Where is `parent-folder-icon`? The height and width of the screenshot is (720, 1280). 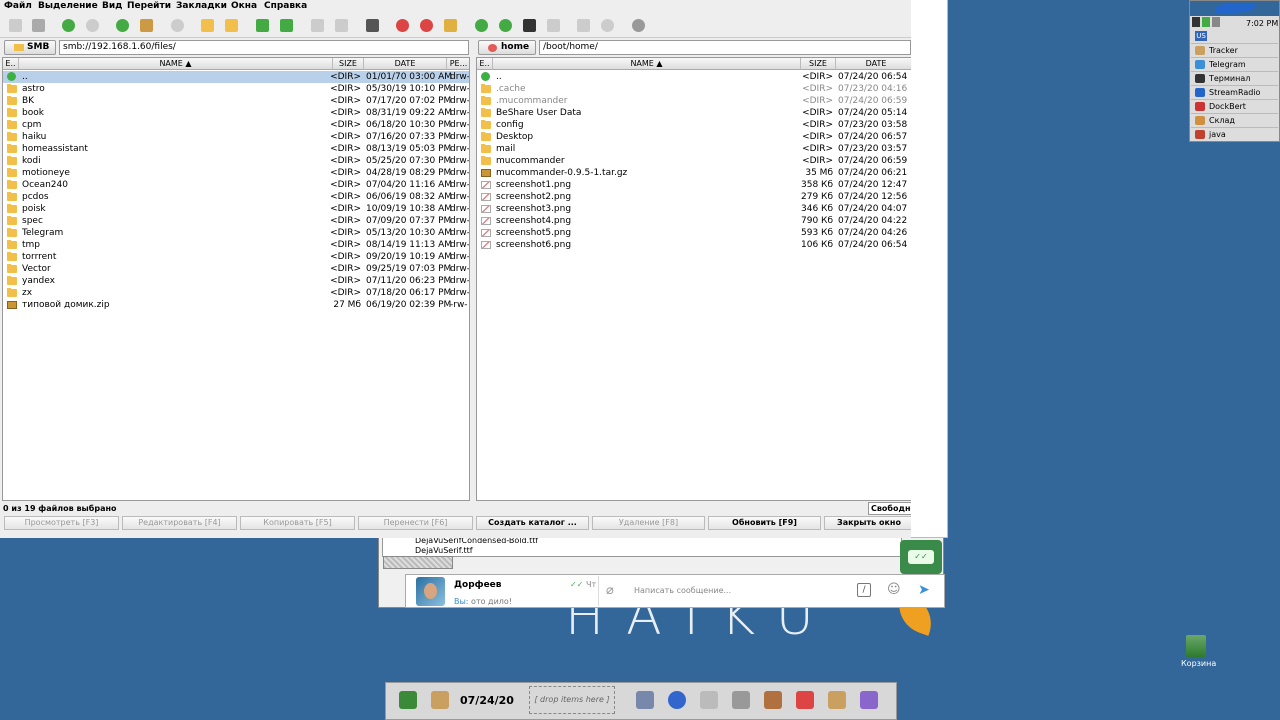 parent-folder-icon is located at coordinates (122, 25).